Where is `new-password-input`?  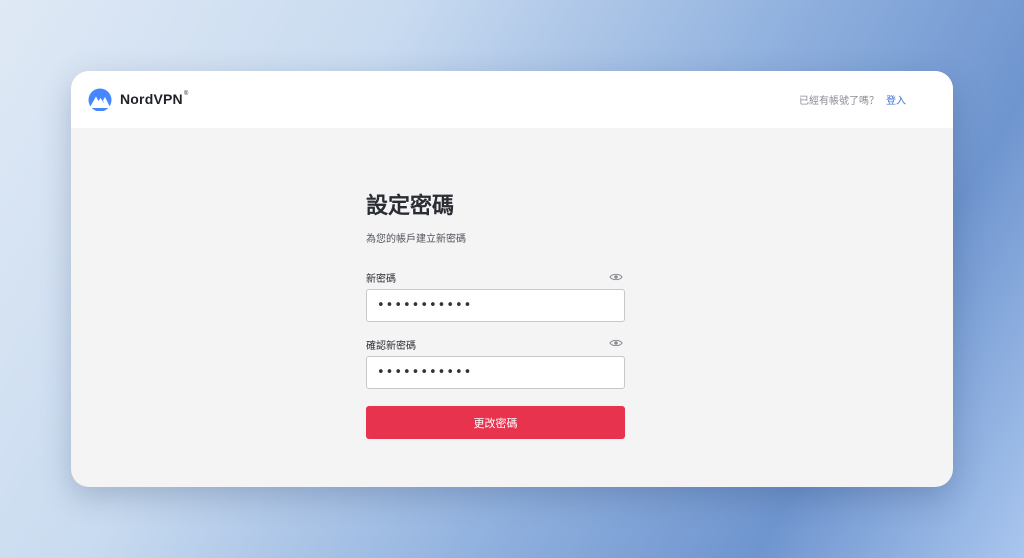 new-password-input is located at coordinates (495, 305).